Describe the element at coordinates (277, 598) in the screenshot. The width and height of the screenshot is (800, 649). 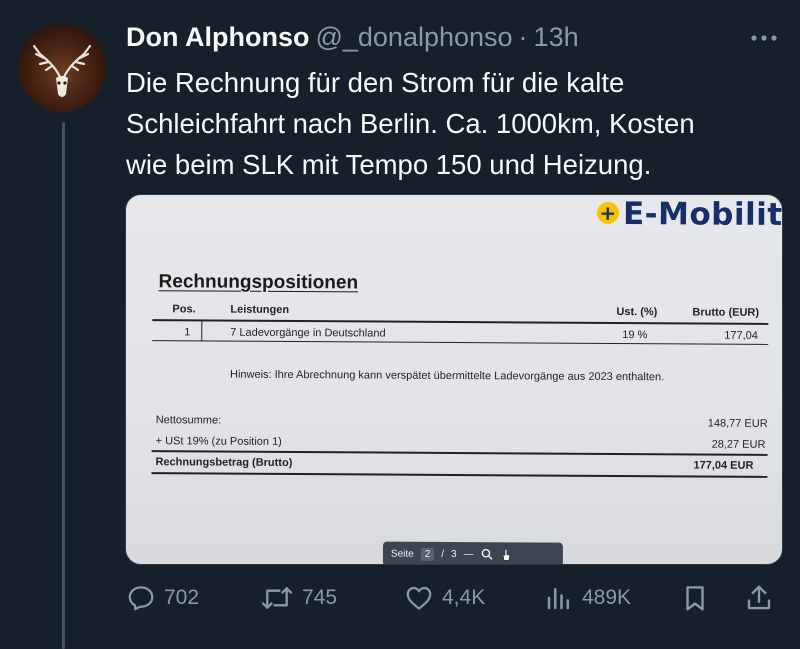
I see `repost-icon` at that location.